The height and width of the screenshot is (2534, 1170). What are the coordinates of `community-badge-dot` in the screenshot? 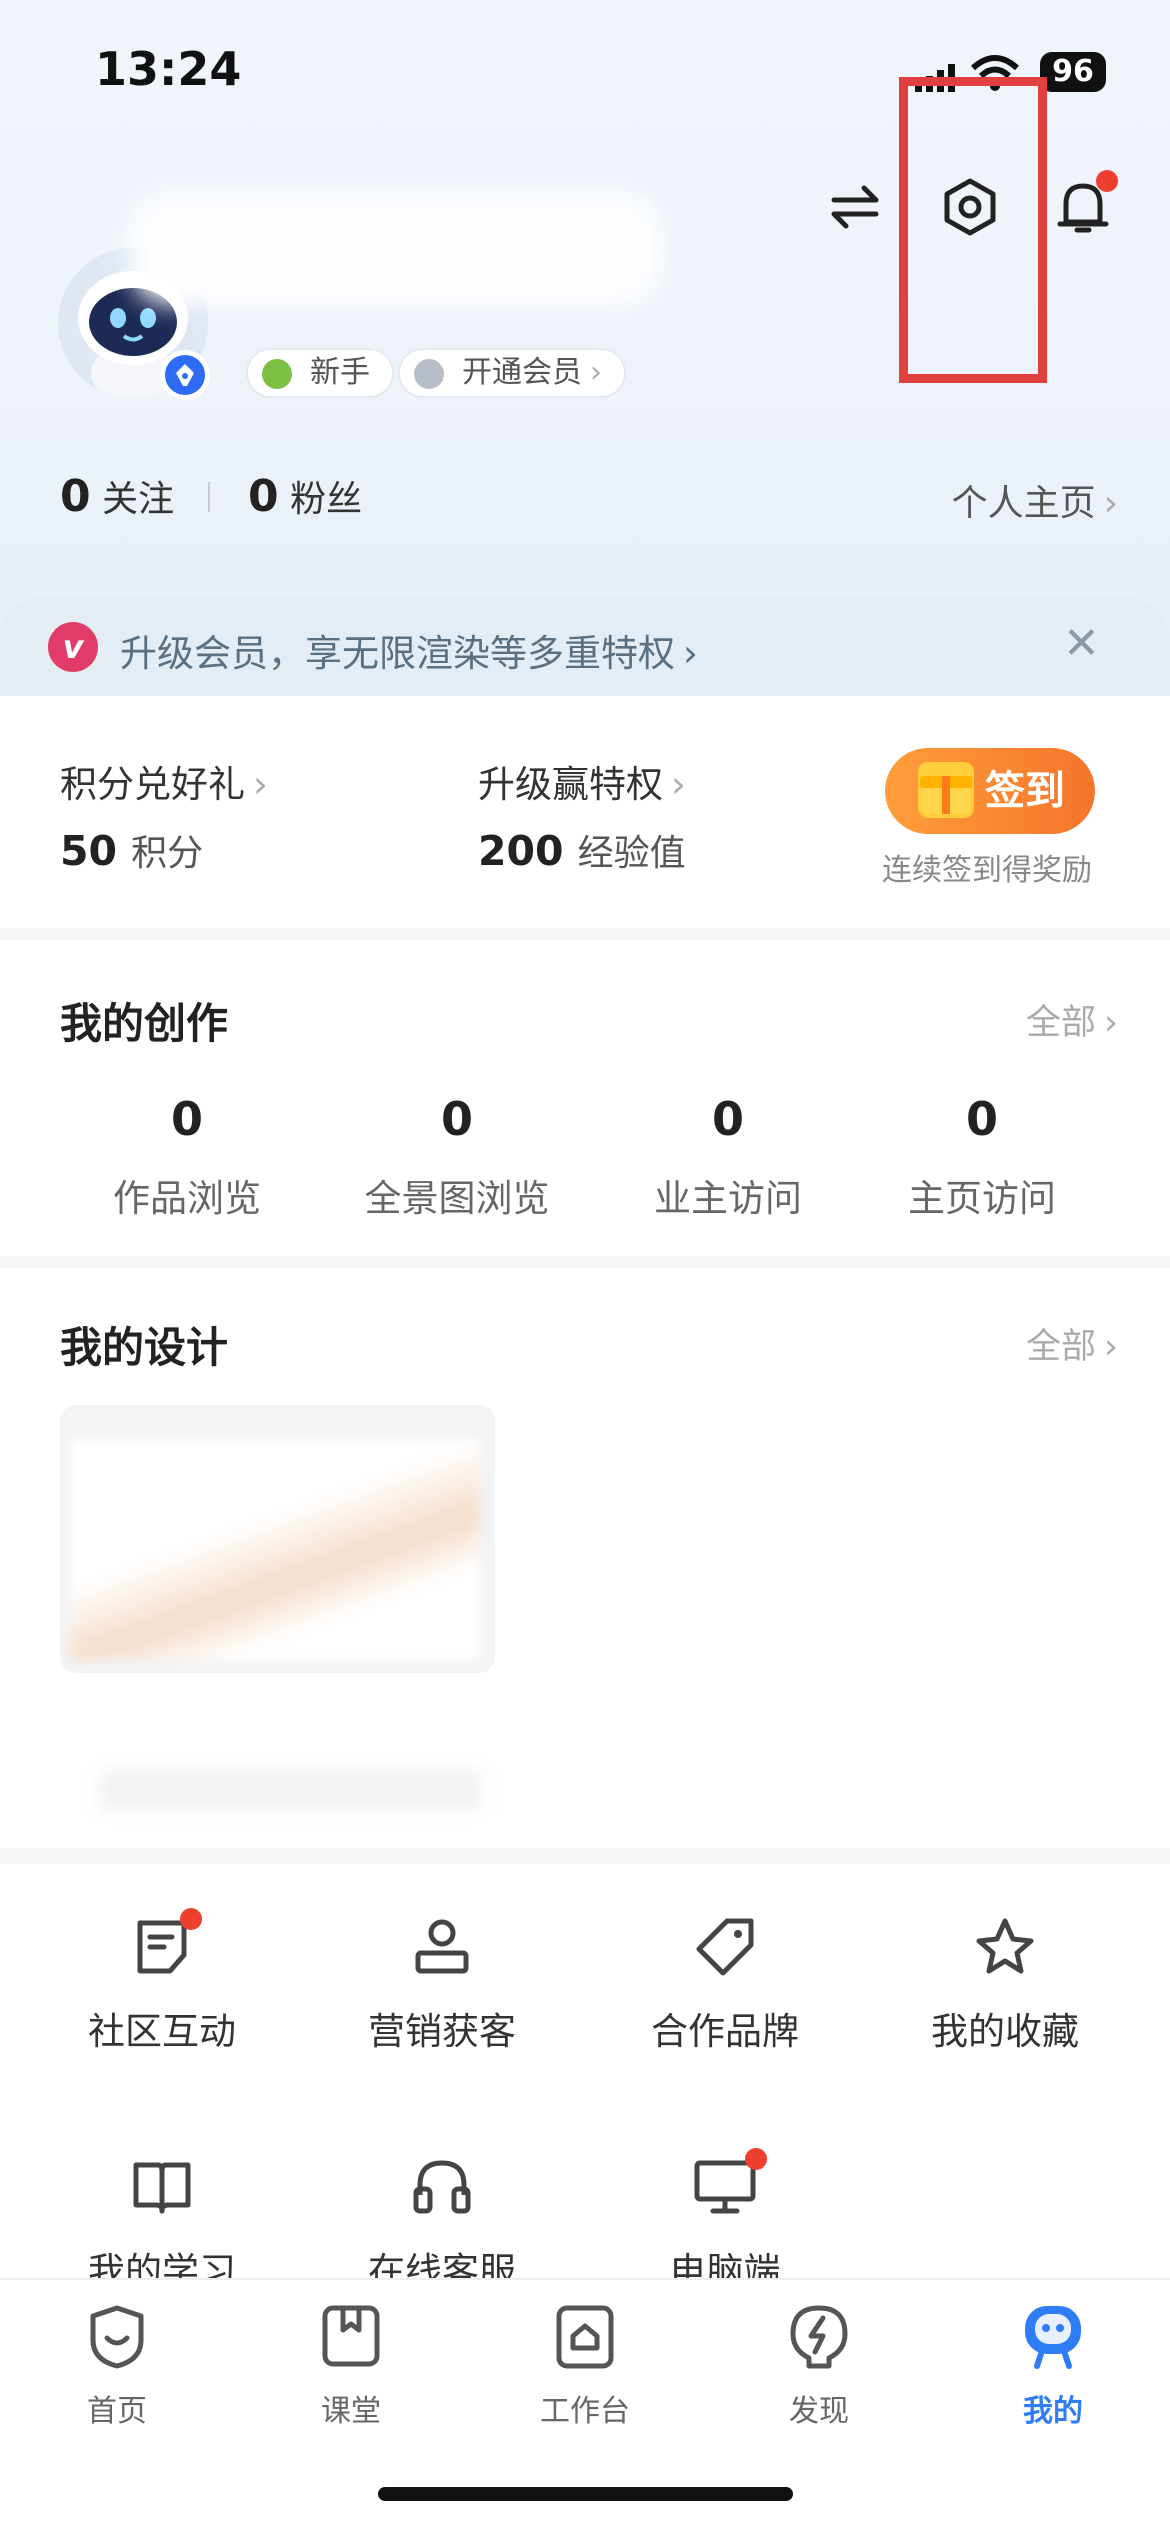 It's located at (191, 1919).